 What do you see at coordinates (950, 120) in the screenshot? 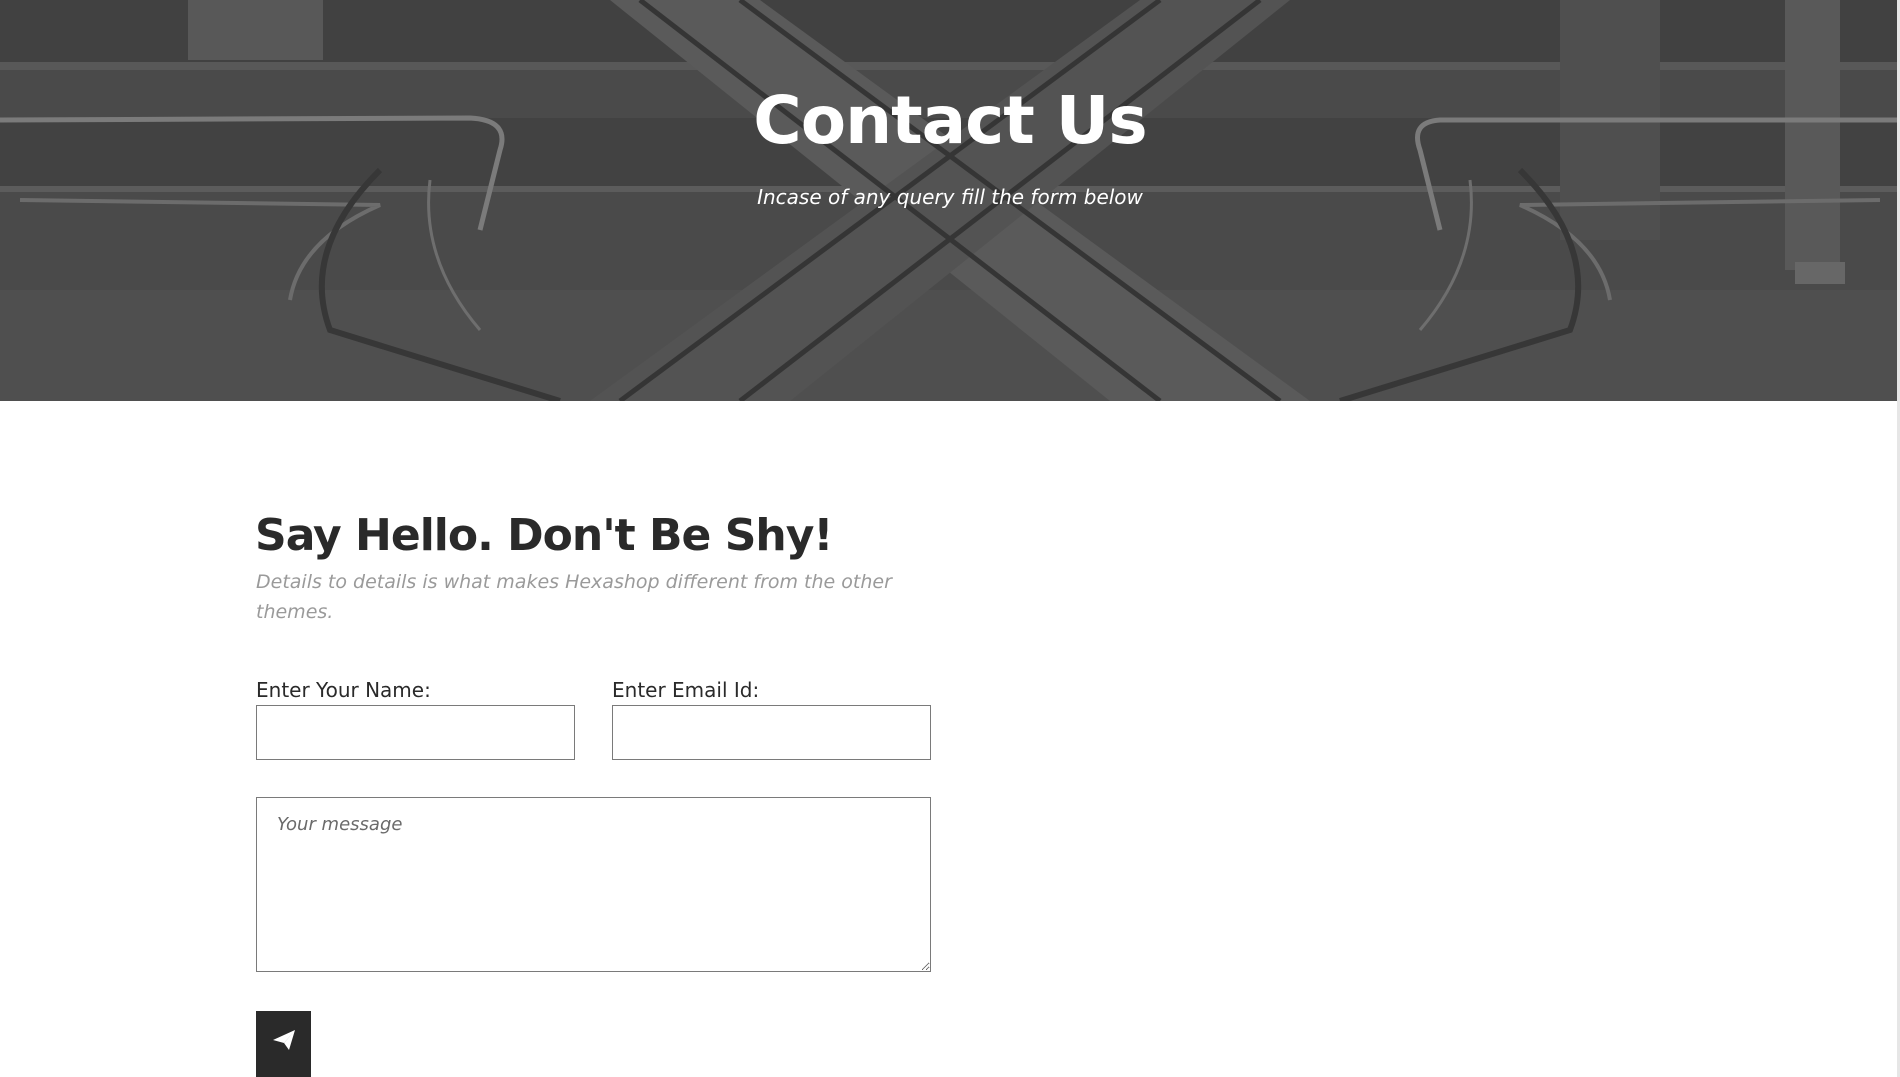
I see `page-title: Contact Us` at bounding box center [950, 120].